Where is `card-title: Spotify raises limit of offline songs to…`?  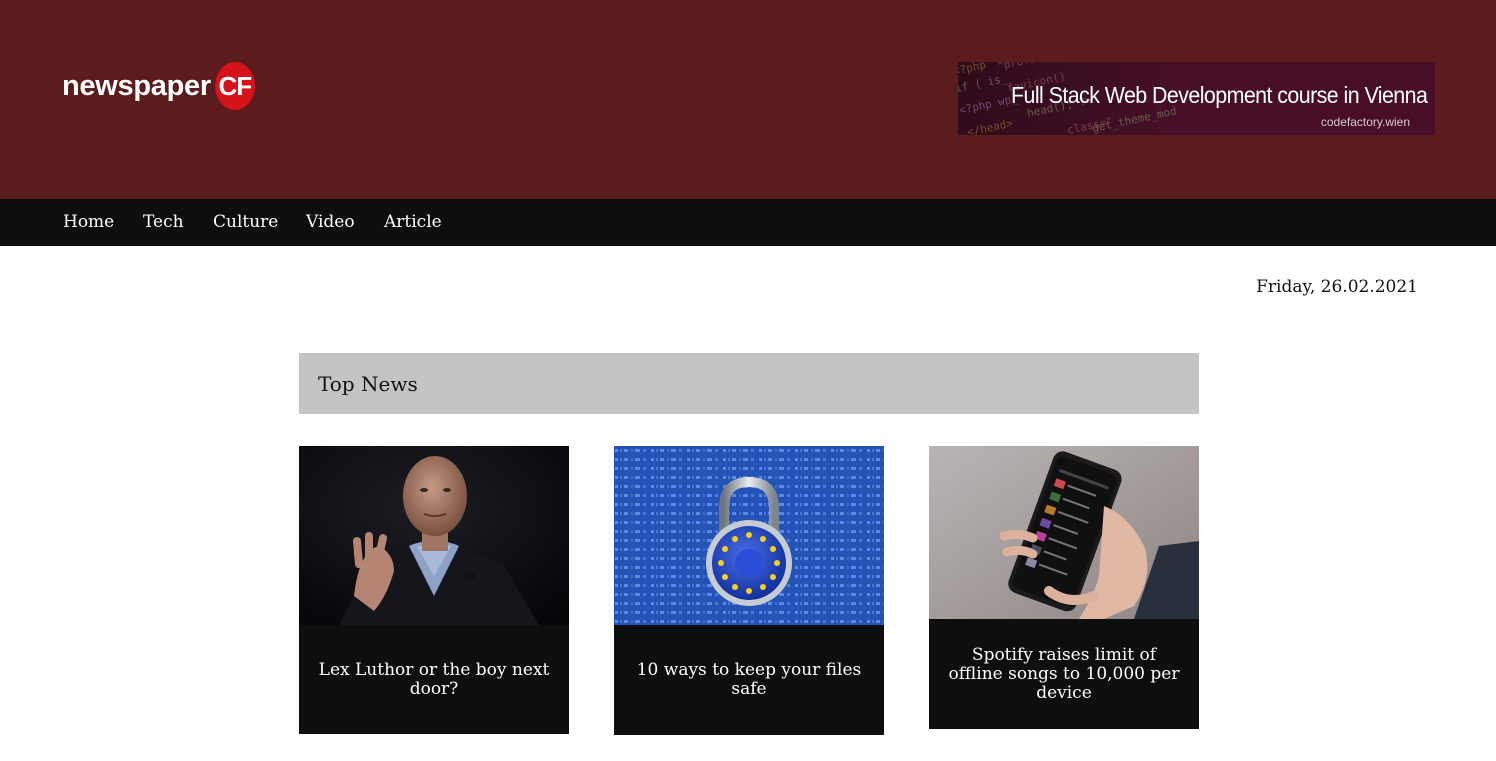 card-title: Spotify raises limit of offline songs to… is located at coordinates (1064, 674).